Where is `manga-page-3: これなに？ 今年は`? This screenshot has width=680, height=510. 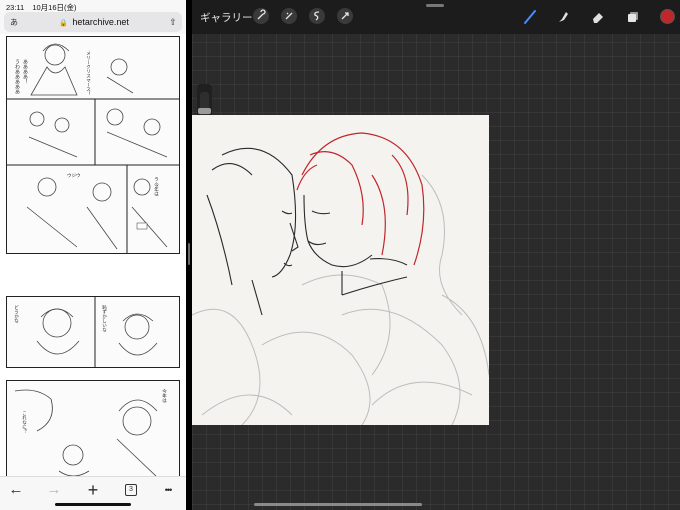
manga-page-3: これなに？ 今年は is located at coordinates (93, 428).